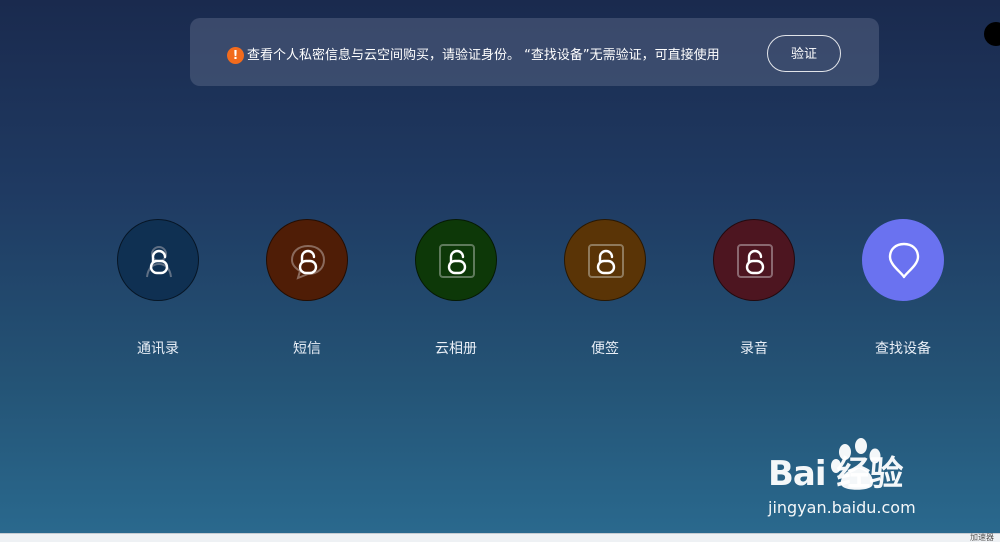 The image size is (1000, 542). I want to click on banner-message: 查看个人私密信息与云空间购买，请验证身份。 “查找设备”无需验证，可直接使用, so click(483, 55).